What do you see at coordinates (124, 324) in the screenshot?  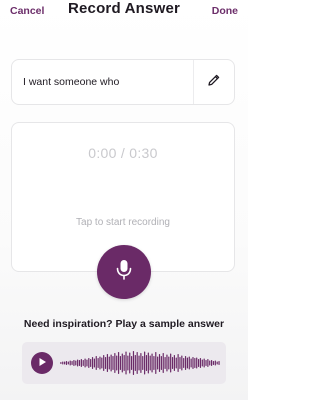 I see `inspiration-heading: Need inspiration? Play a sample answer` at bounding box center [124, 324].